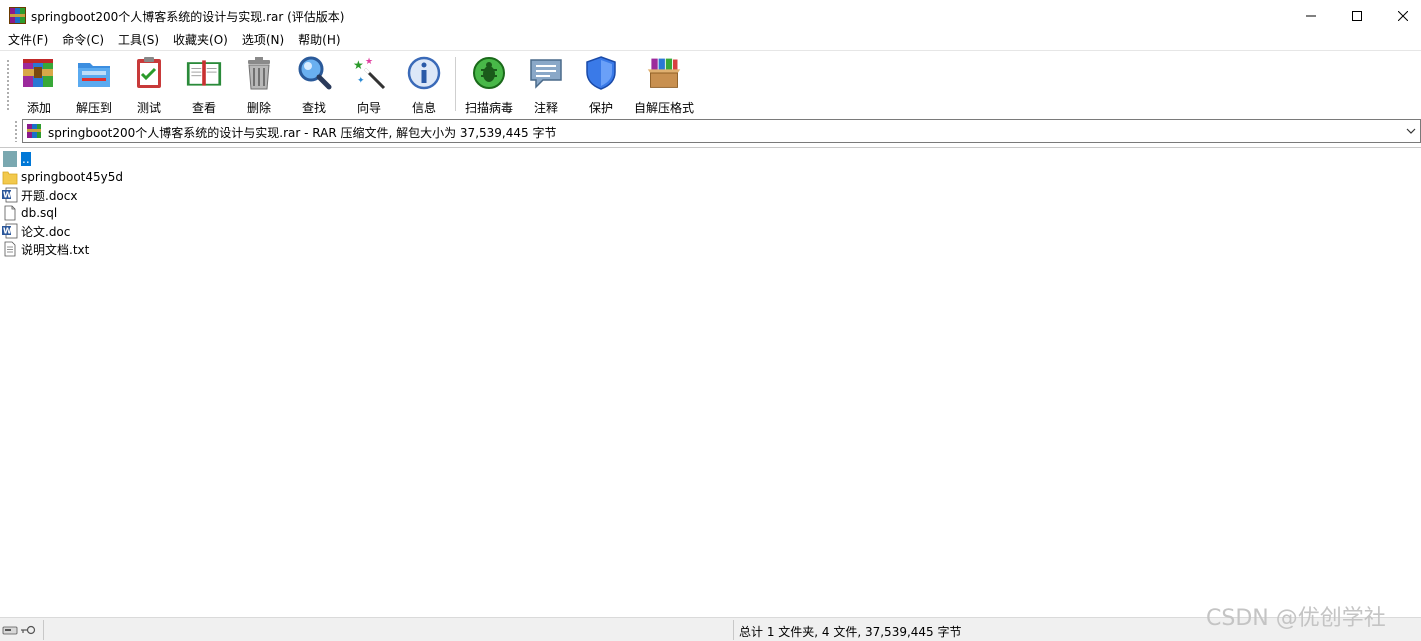  I want to click on test-button: 测试, so click(149, 85).